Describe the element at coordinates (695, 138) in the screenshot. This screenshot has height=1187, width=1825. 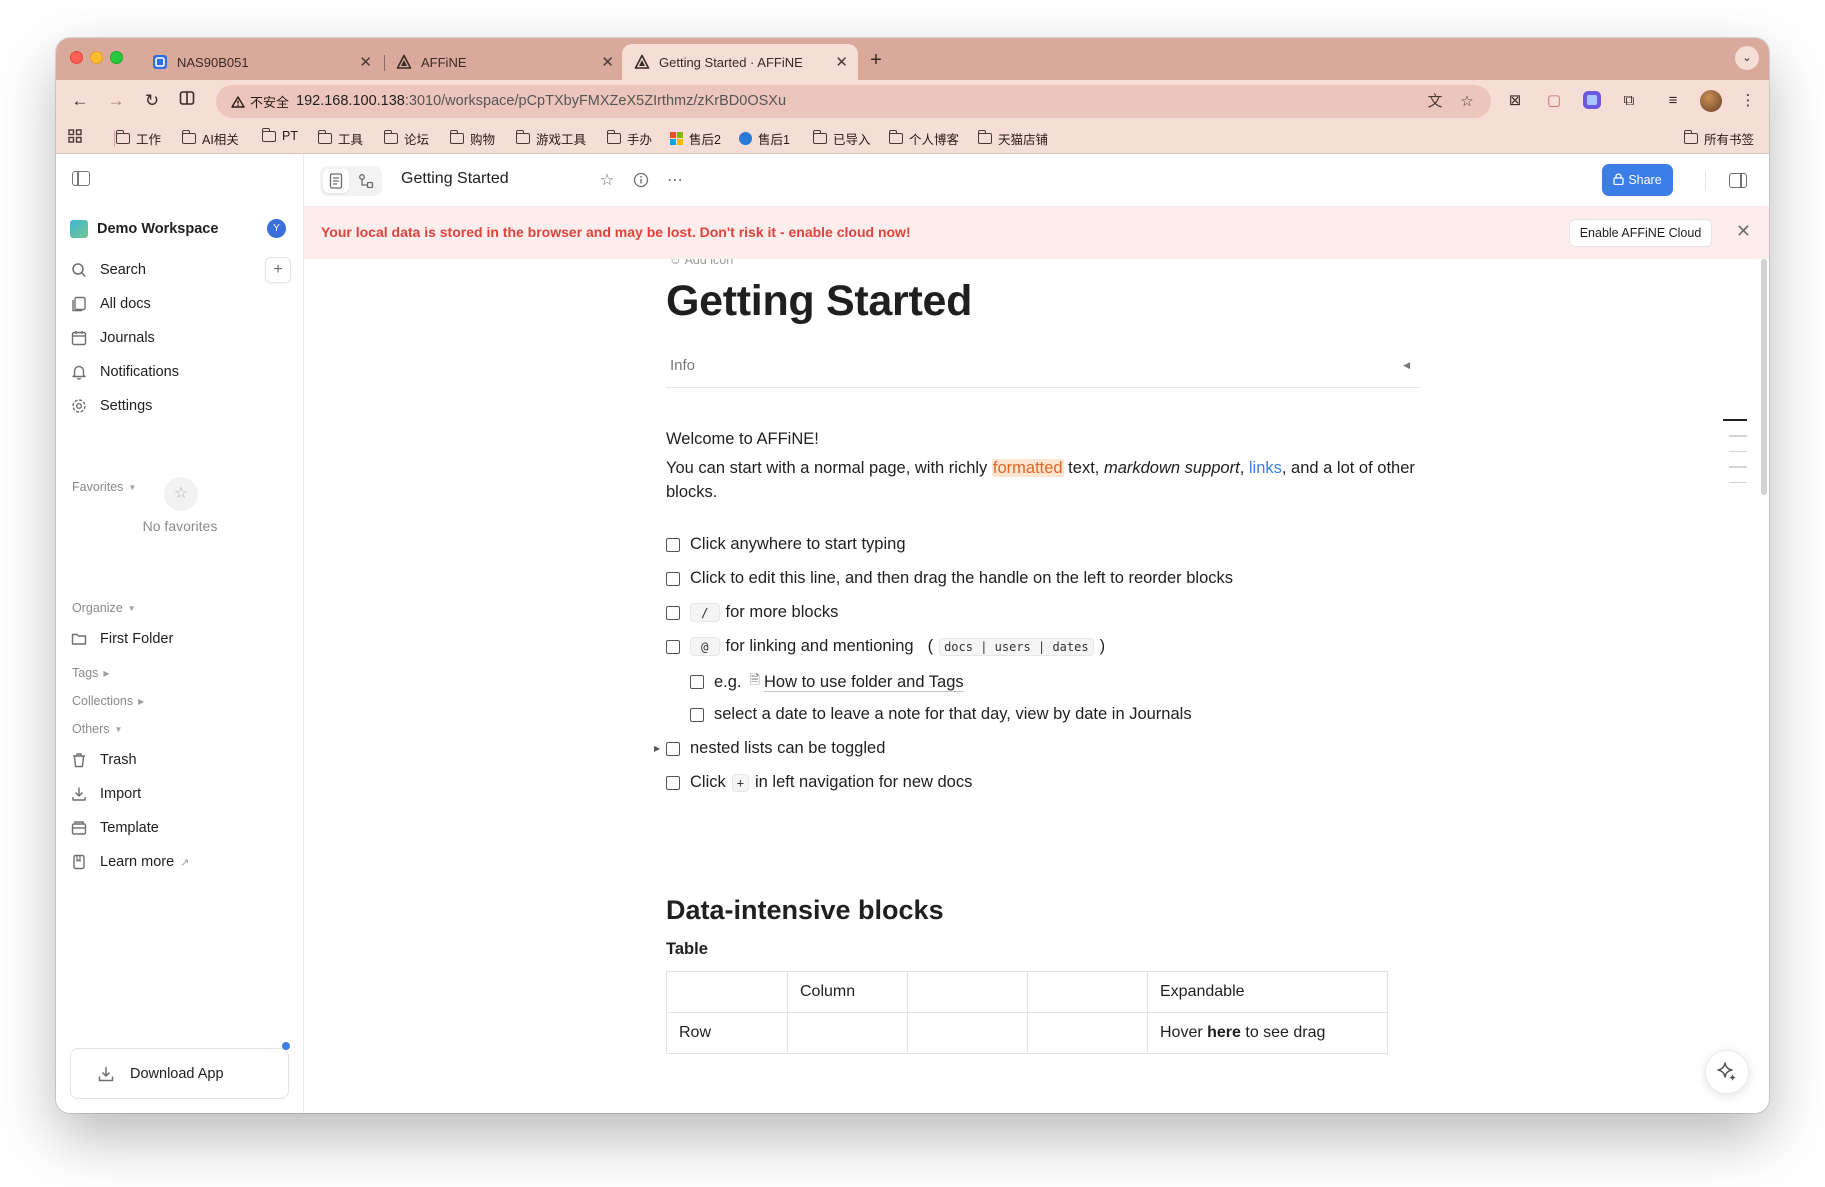
I see `bookmark-link: 售后2` at that location.